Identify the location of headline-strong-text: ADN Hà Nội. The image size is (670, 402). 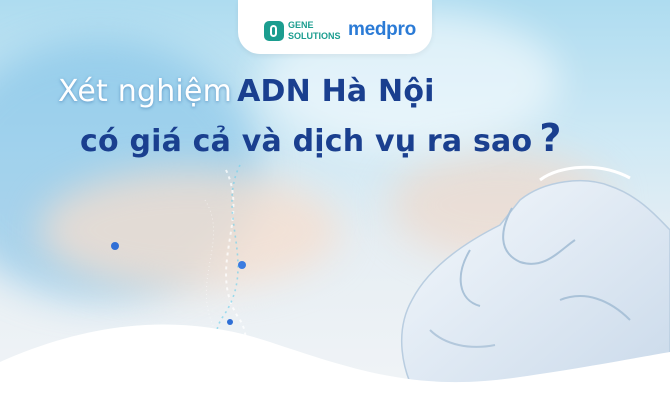
(336, 91).